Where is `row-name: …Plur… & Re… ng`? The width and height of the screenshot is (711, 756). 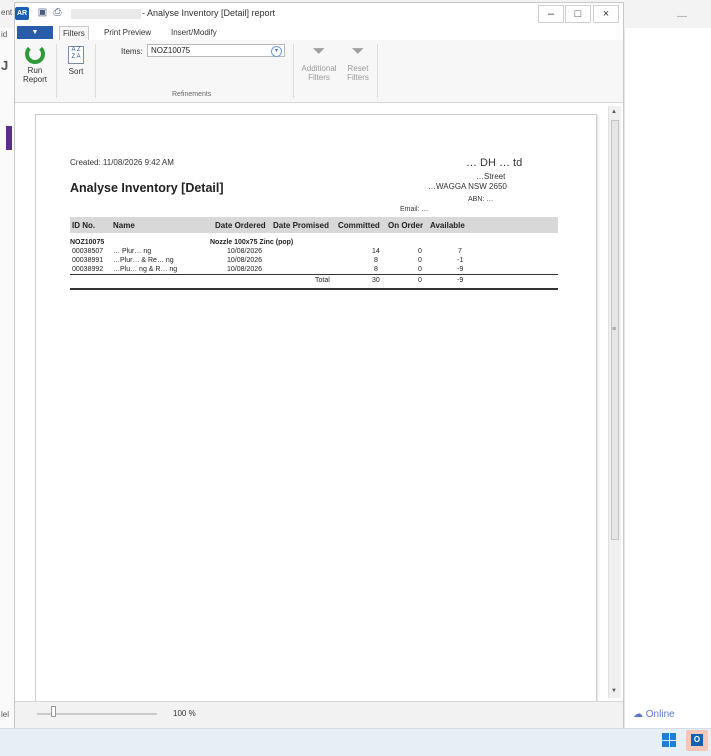 row-name: …Plur… & Re… ng is located at coordinates (143, 260).